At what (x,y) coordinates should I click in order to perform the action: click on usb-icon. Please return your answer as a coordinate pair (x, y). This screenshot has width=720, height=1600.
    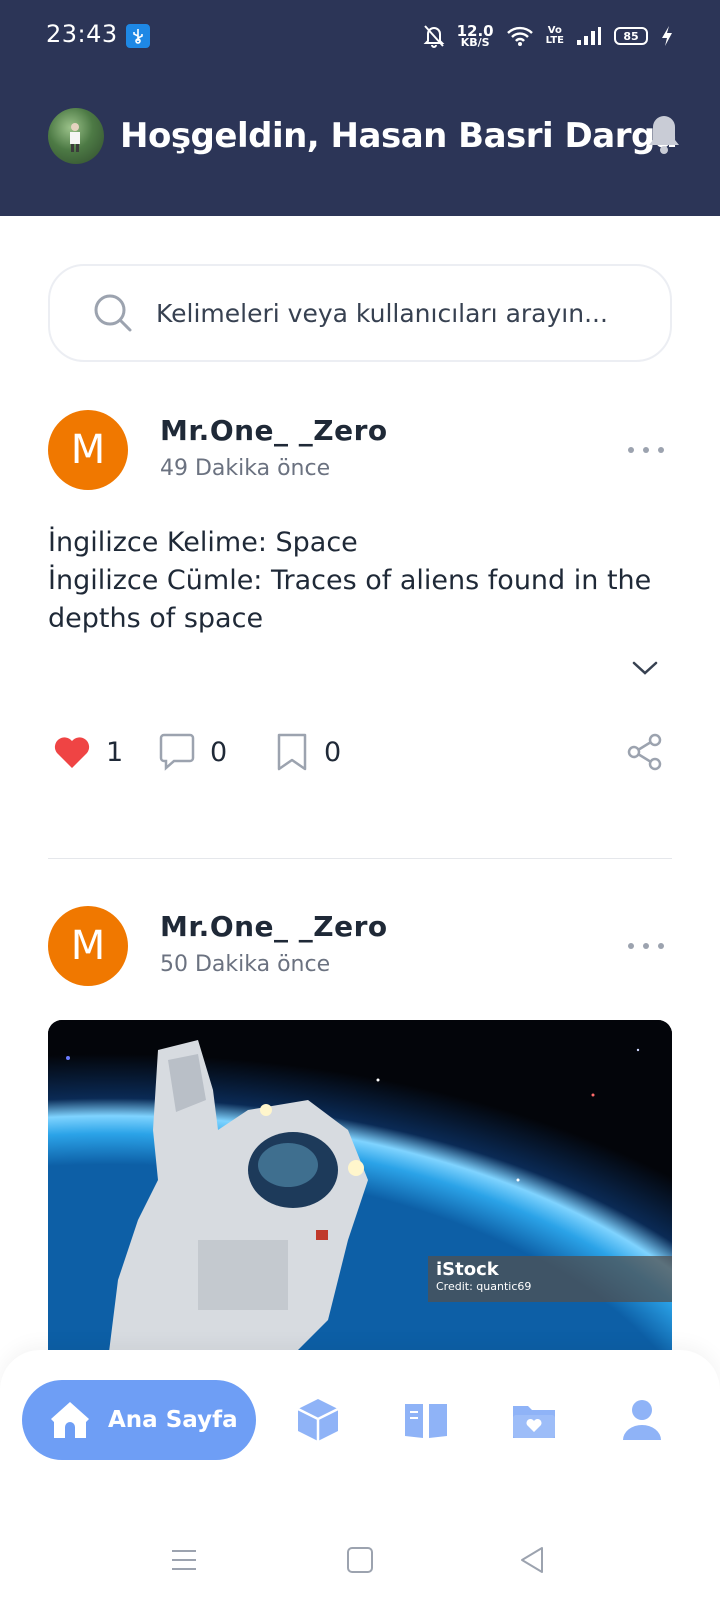
    Looking at the image, I should click on (138, 36).